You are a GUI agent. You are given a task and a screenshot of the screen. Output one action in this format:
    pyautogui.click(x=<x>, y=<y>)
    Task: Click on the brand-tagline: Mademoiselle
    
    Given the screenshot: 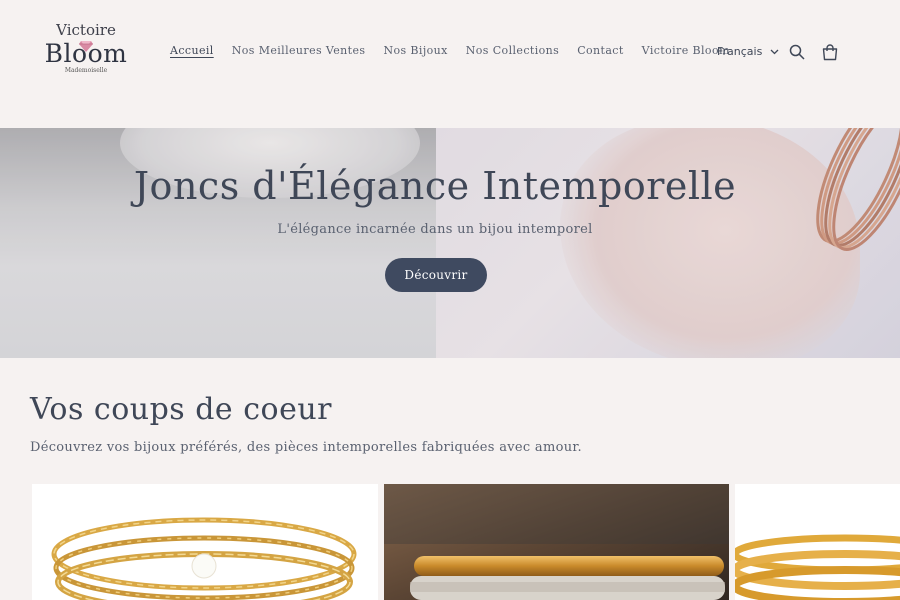 What is the action you would take?
    pyautogui.click(x=86, y=70)
    